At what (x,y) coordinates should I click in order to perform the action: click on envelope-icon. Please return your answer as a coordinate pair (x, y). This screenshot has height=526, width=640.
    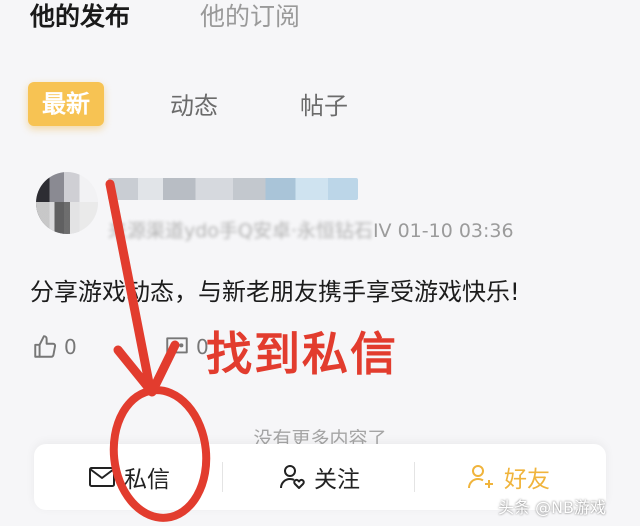
    Looking at the image, I should click on (102, 477).